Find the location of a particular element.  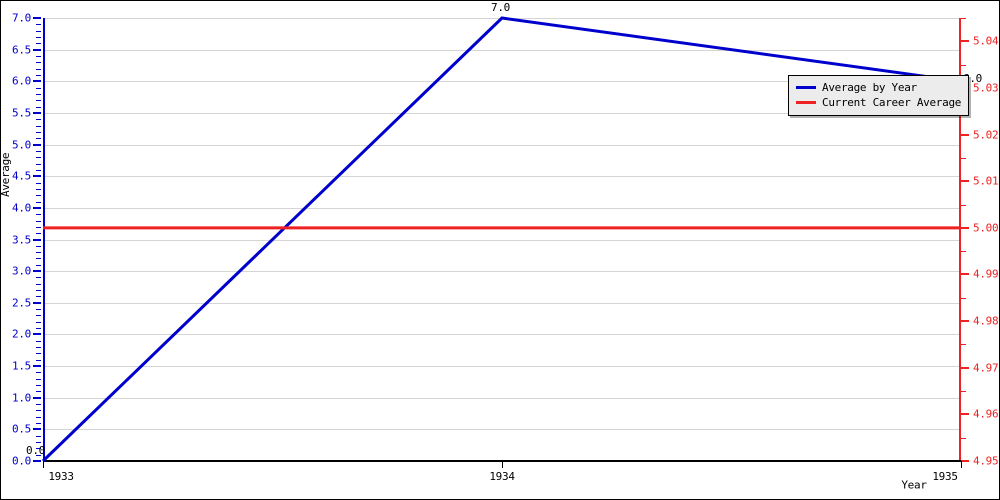

chart-legend: Average by Year Current Career Average is located at coordinates (879, 95).